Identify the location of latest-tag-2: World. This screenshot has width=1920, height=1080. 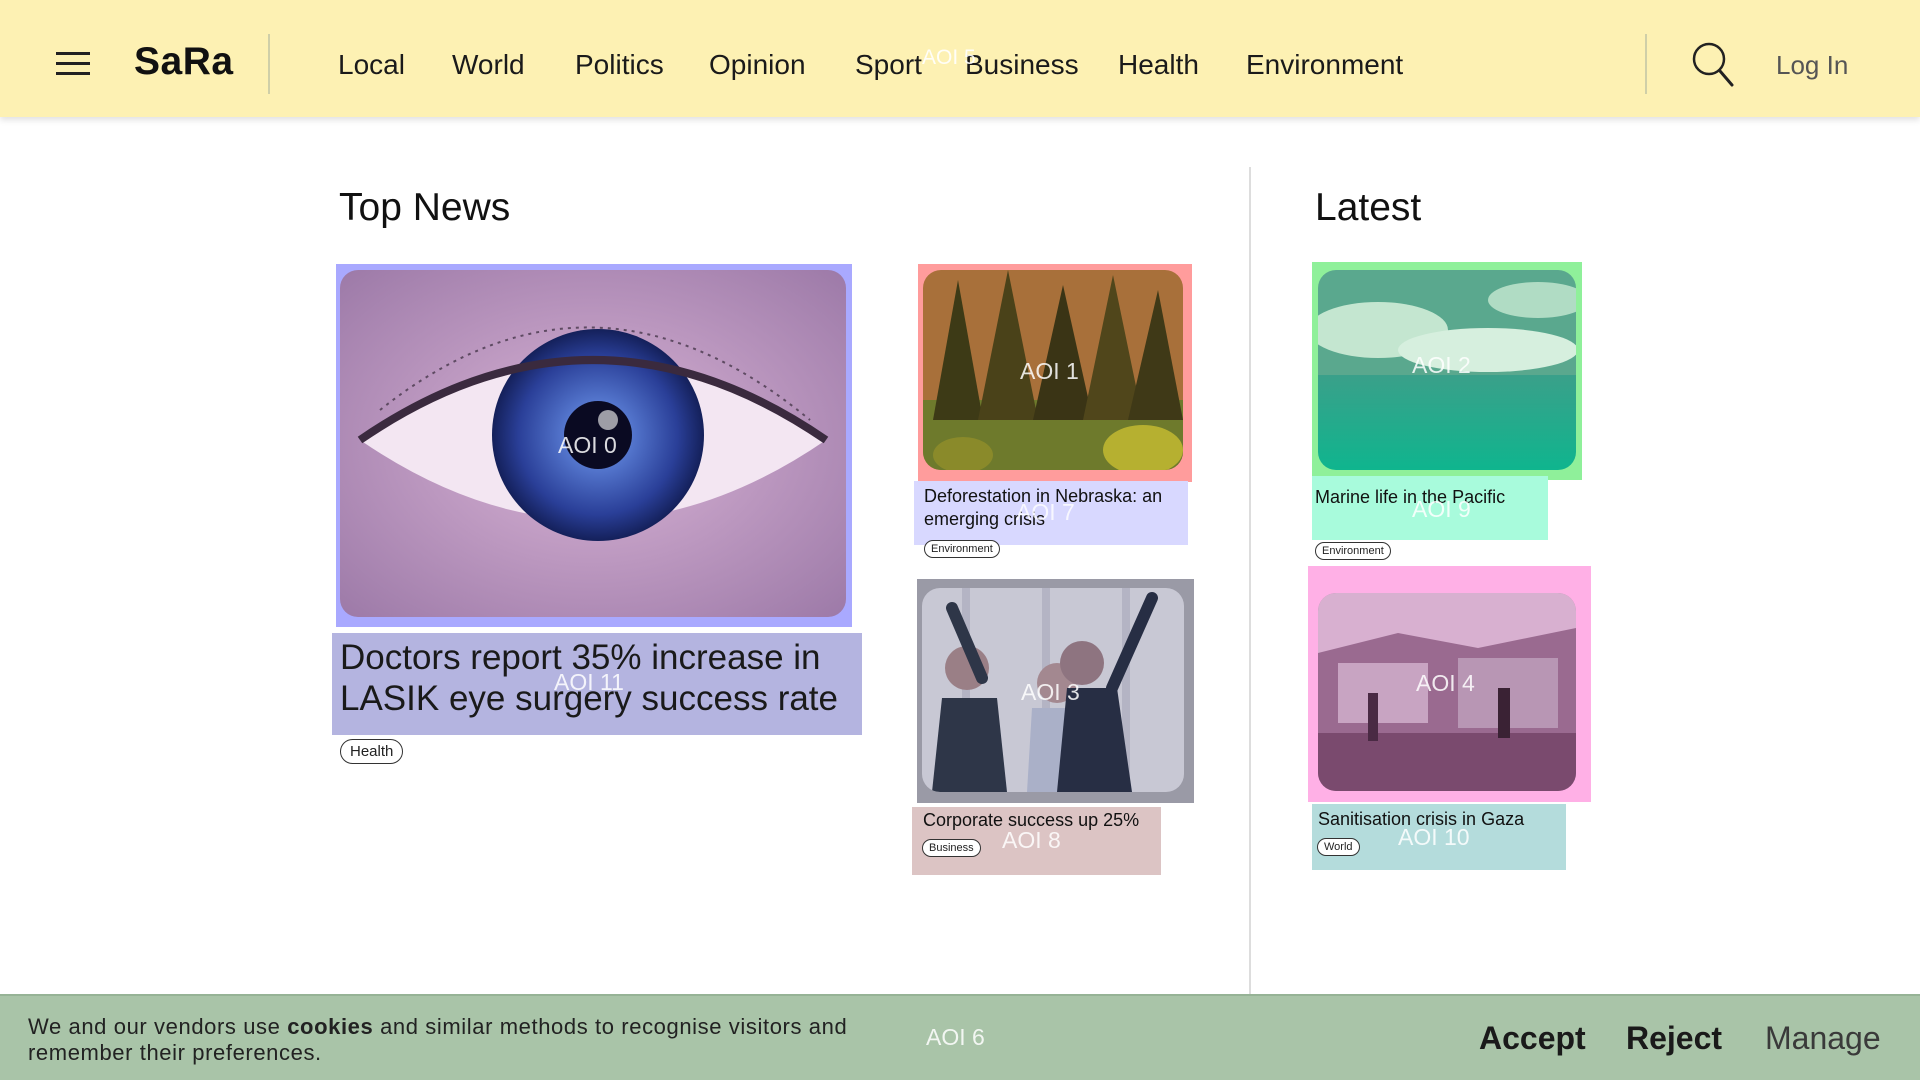
(1338, 847).